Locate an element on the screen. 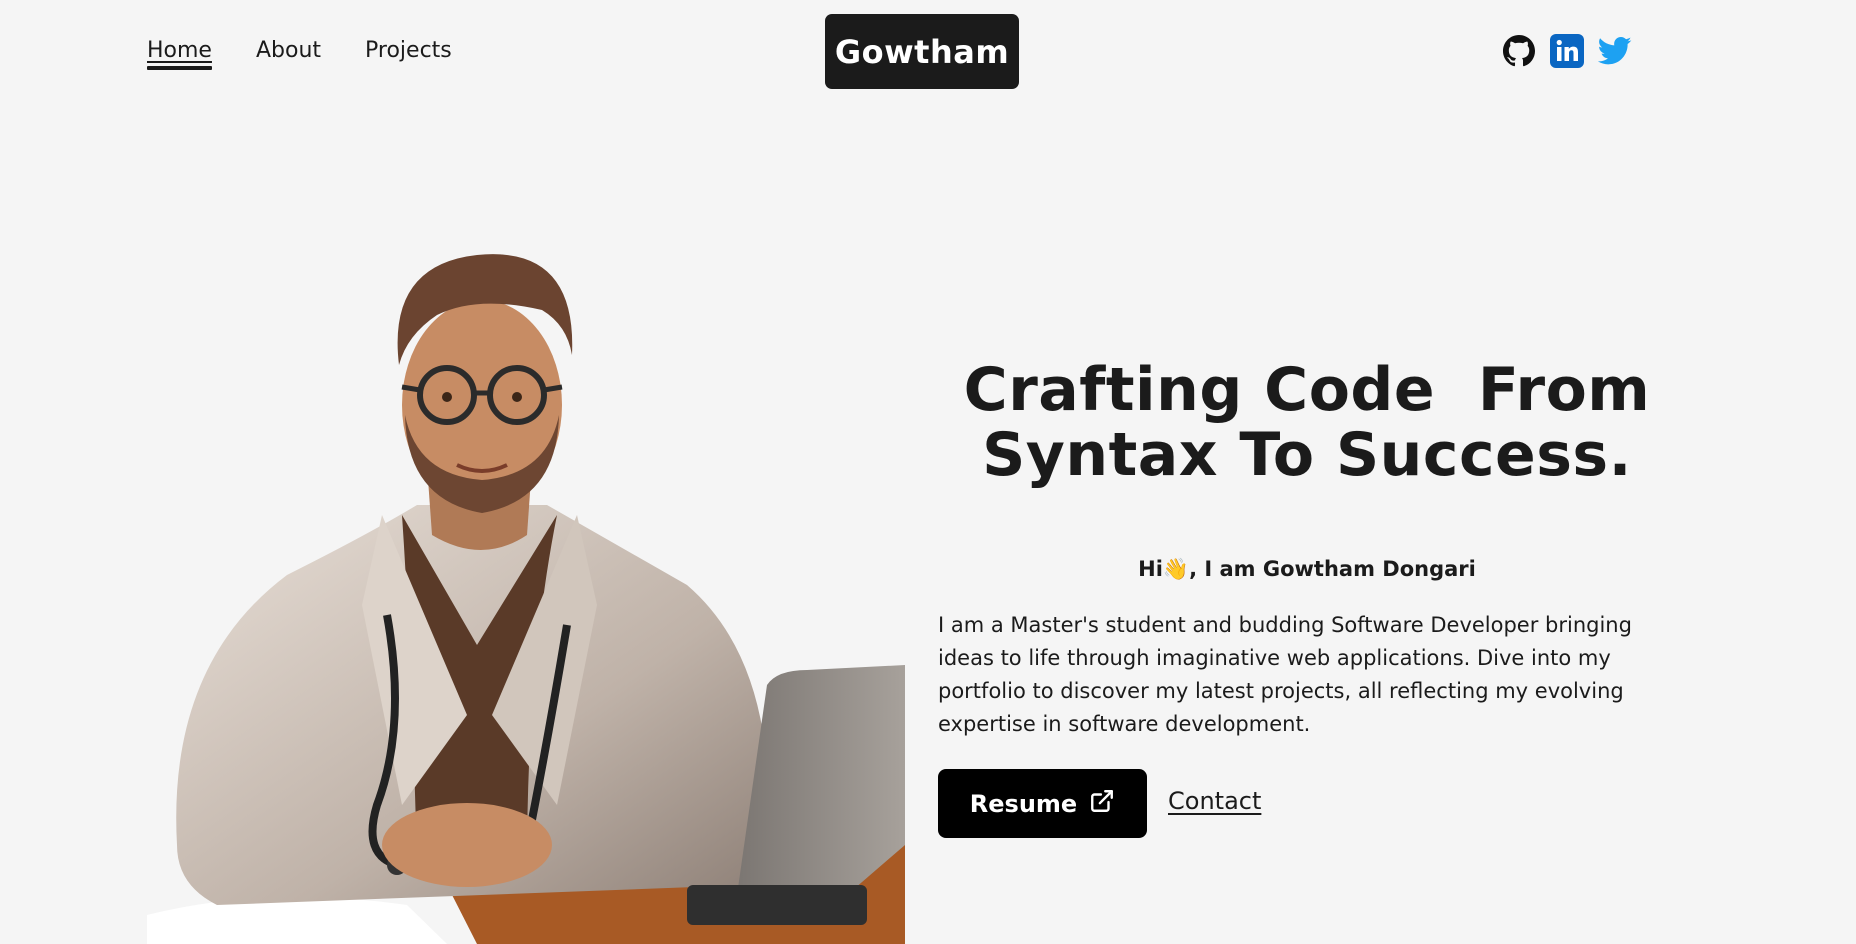  hero-headline: Crafting Code From Syntax To Success. is located at coordinates (1307, 423).